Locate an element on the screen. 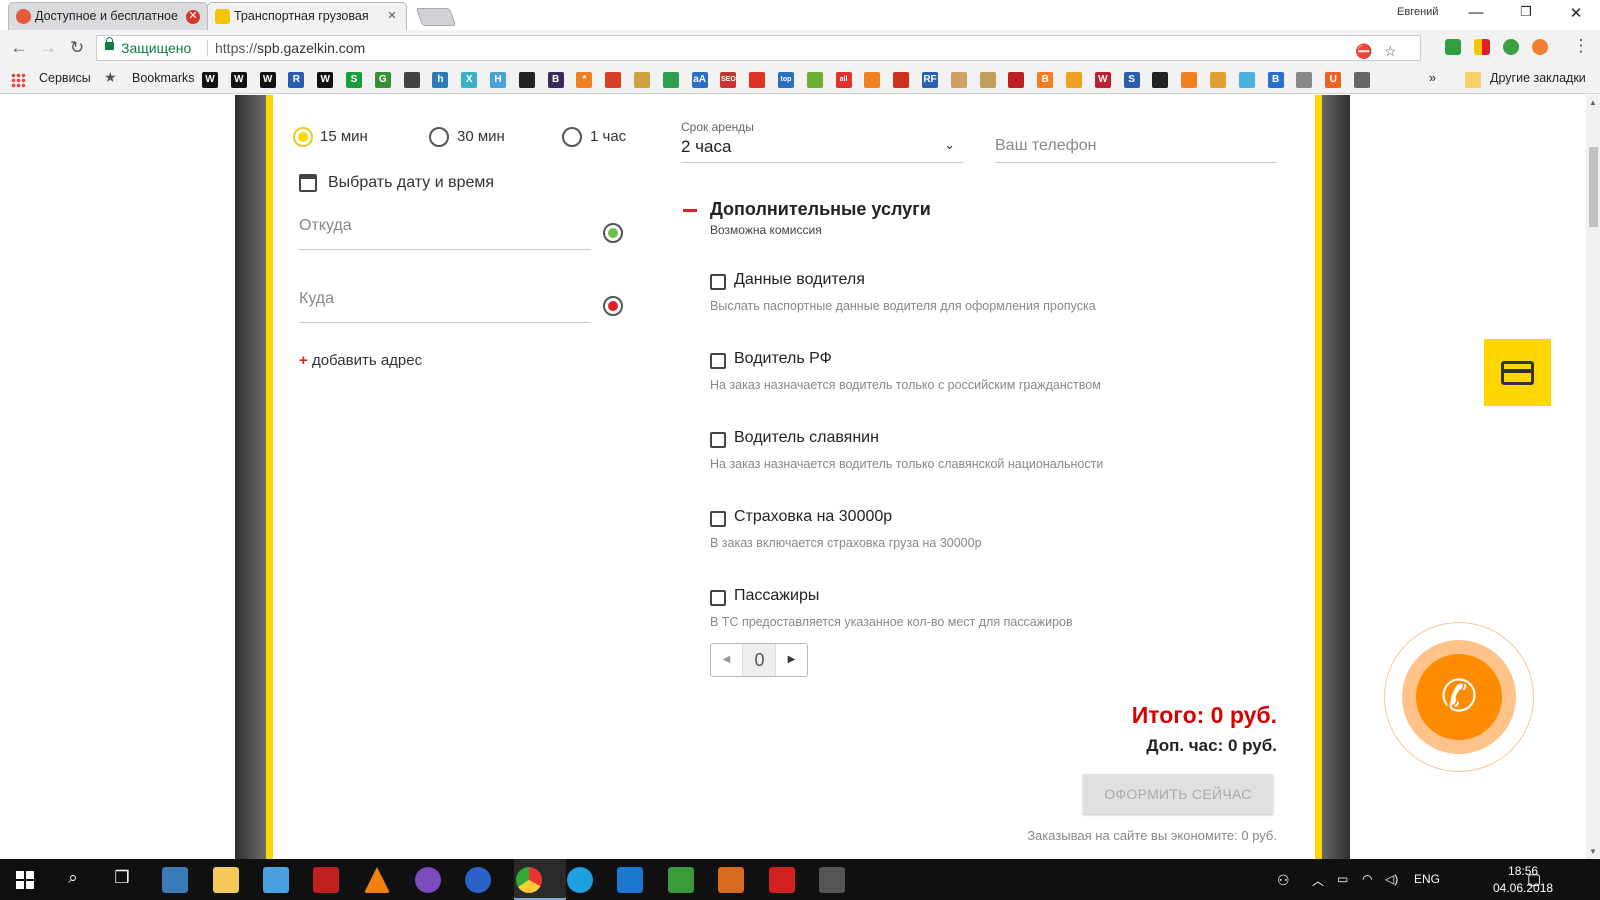 The height and width of the screenshot is (900, 1600). bookmark-8-icon: h is located at coordinates (440, 80).